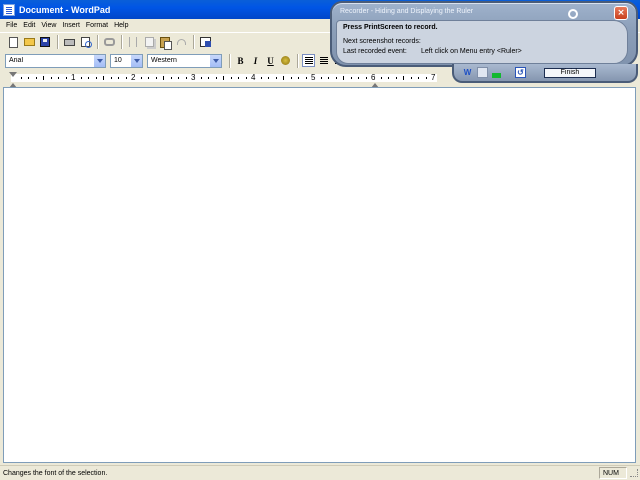  I want to click on status-bar: Changes the font of the selection. NUM, so click(320, 472).